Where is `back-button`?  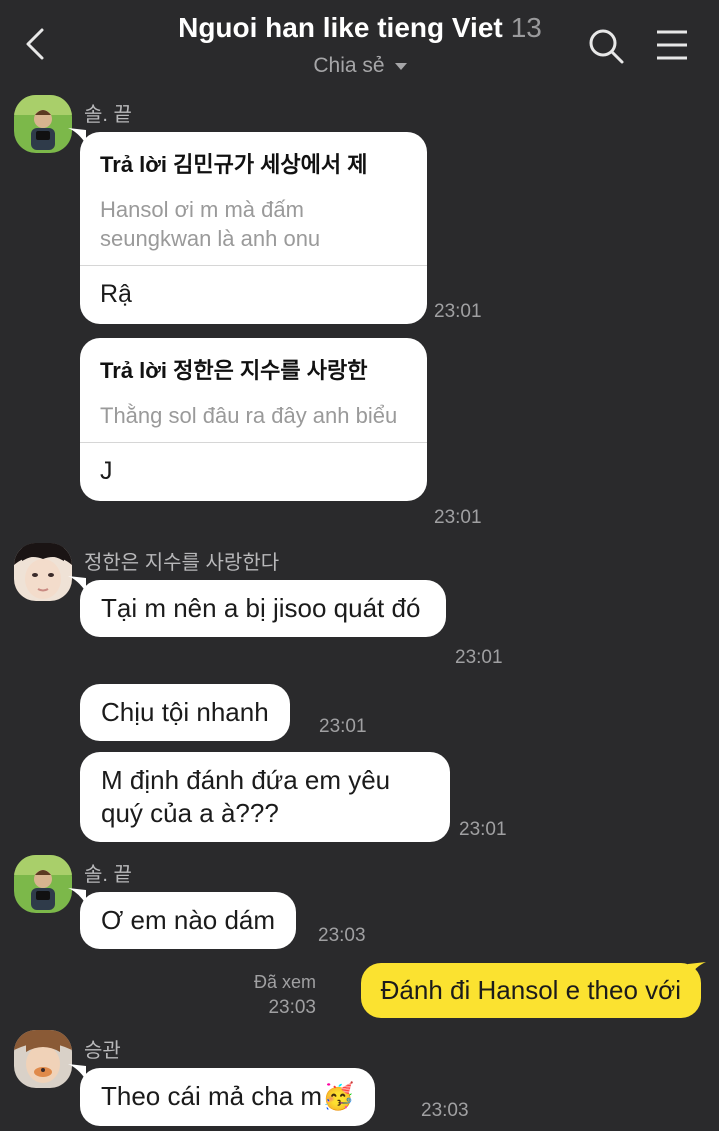
back-button is located at coordinates (36, 44).